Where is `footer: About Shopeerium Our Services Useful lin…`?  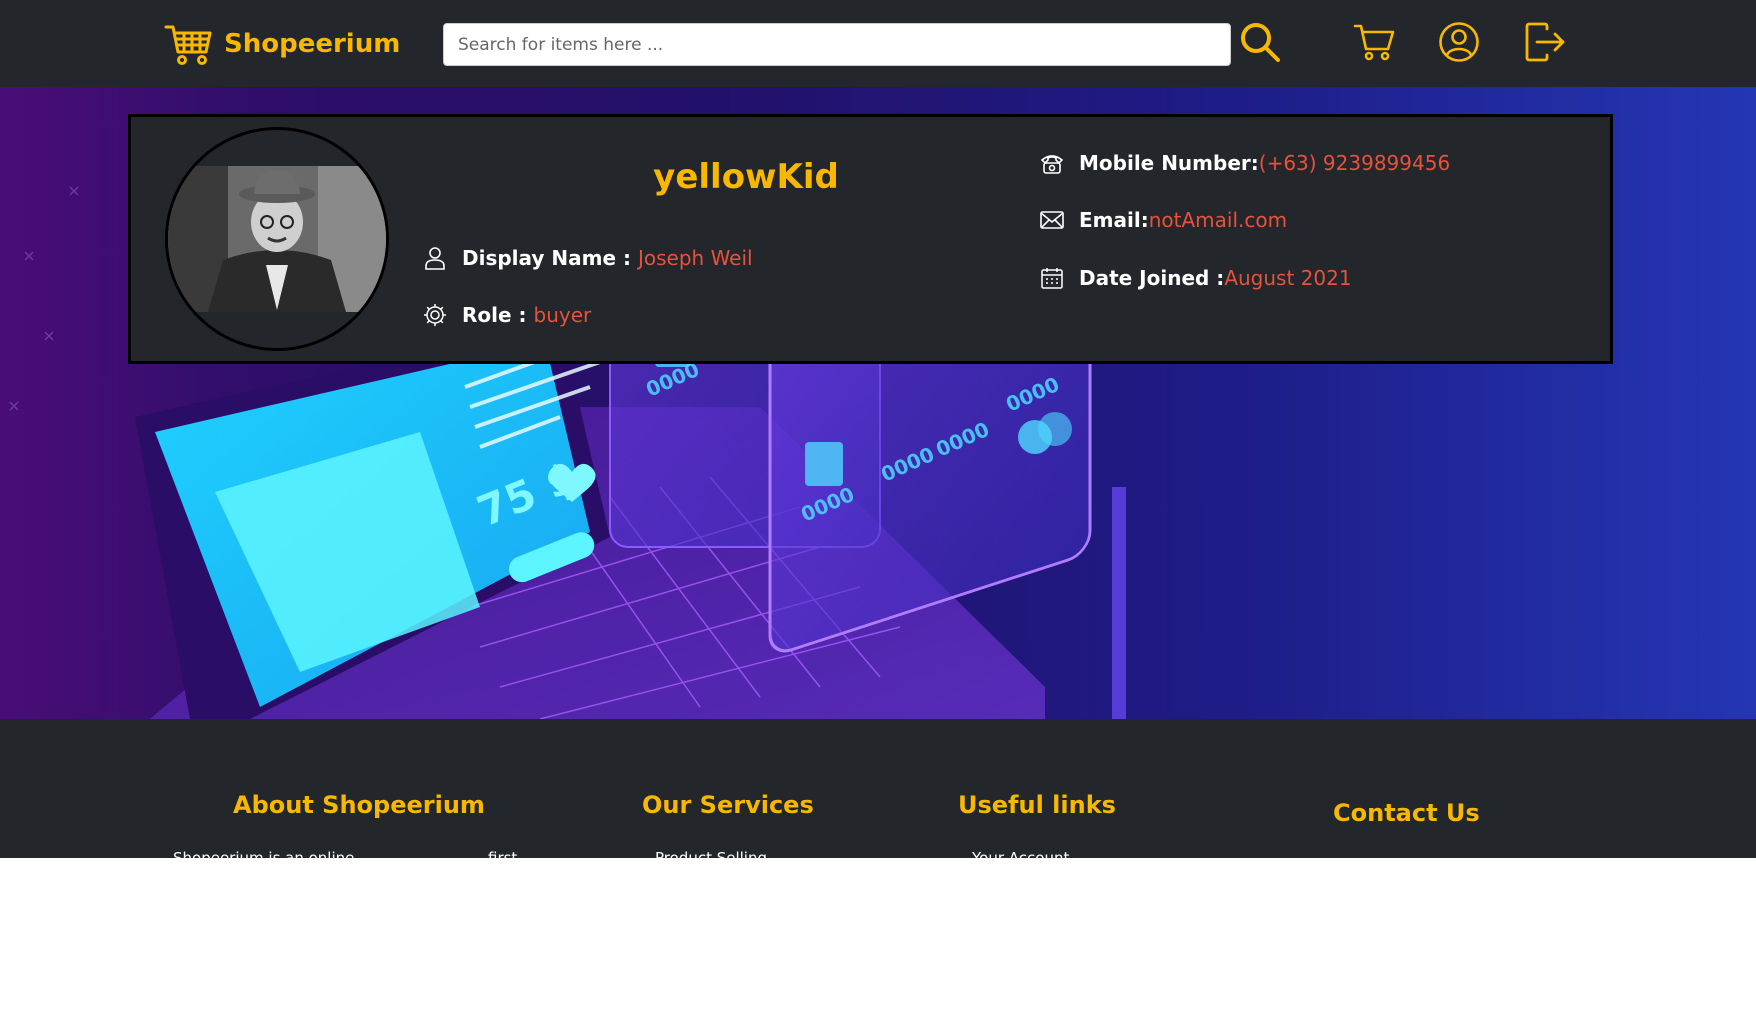
footer: About Shopeerium Our Services Useful lin… is located at coordinates (878, 788).